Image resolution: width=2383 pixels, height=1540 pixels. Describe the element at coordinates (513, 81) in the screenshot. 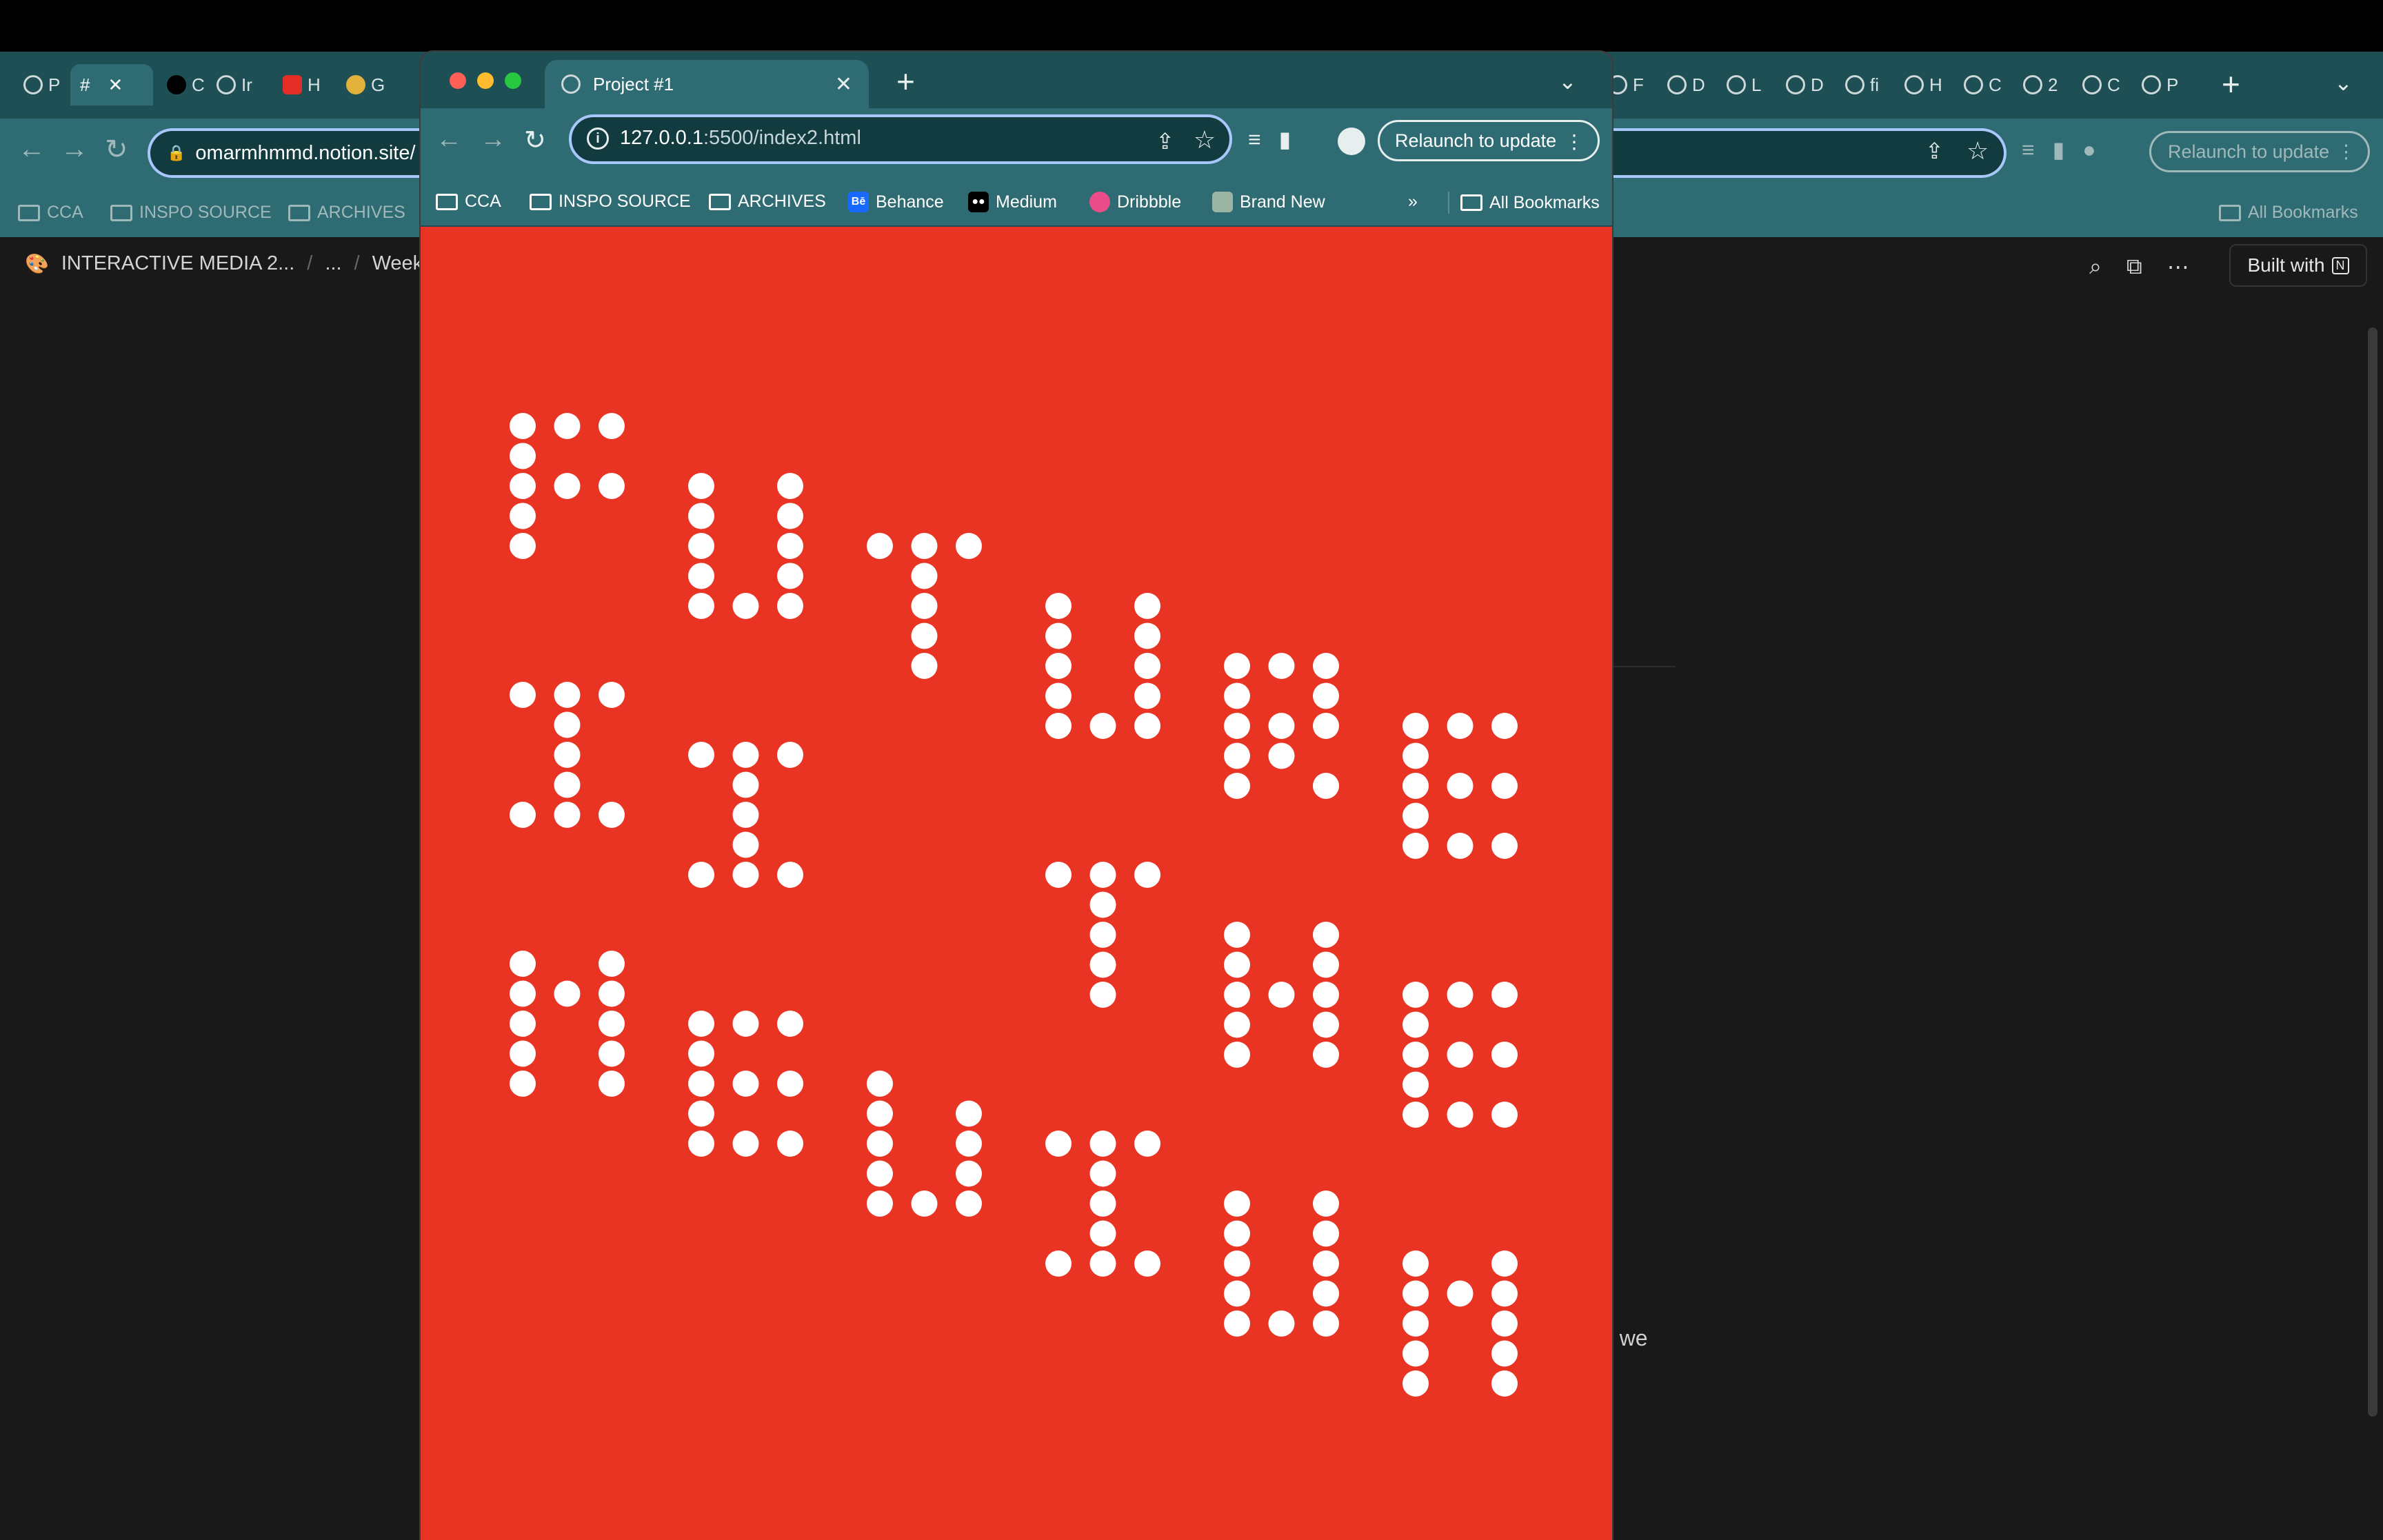

I see `zoom-window-button` at that location.